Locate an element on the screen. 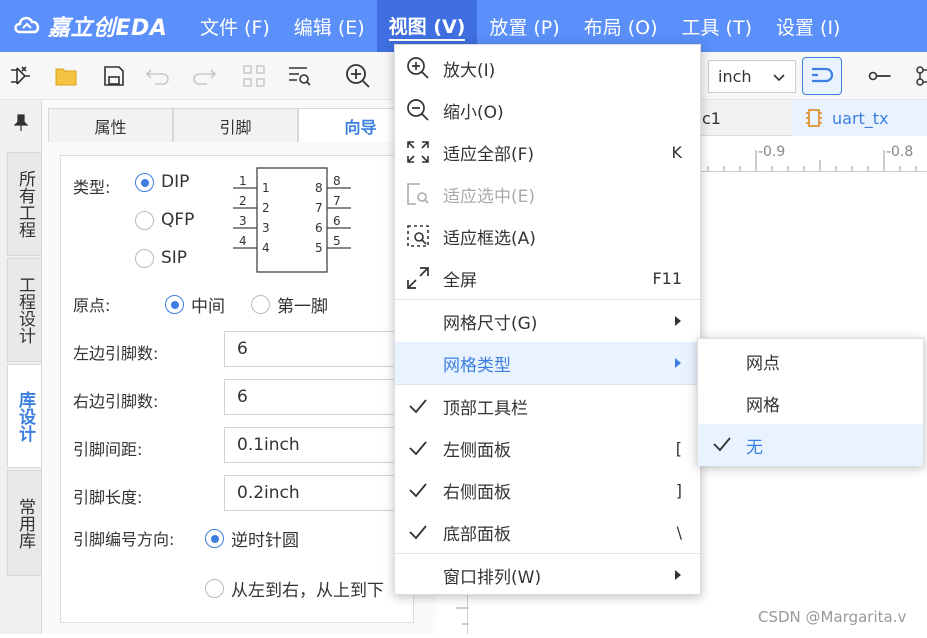  radio-sip: SIP is located at coordinates (161, 258).